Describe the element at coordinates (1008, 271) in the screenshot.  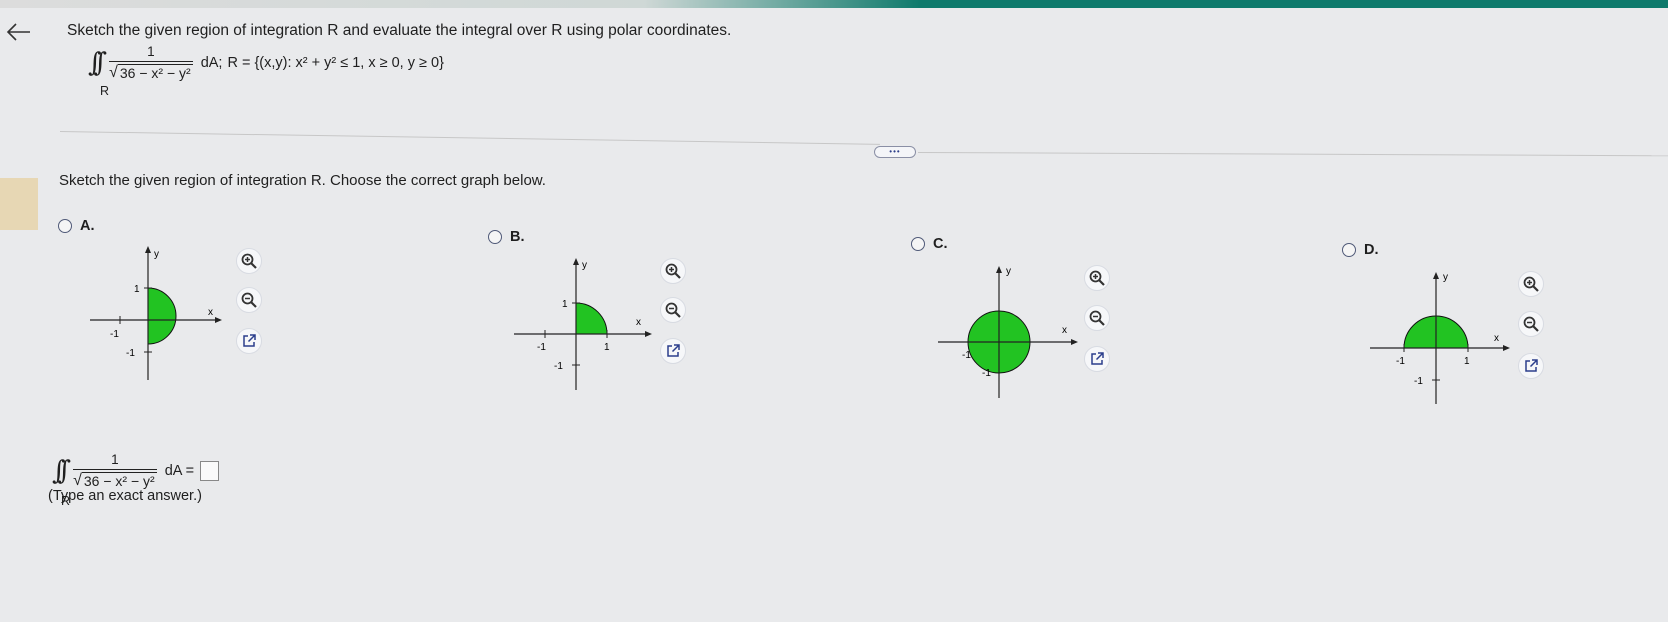
I see `graph-c-y-label: y` at that location.